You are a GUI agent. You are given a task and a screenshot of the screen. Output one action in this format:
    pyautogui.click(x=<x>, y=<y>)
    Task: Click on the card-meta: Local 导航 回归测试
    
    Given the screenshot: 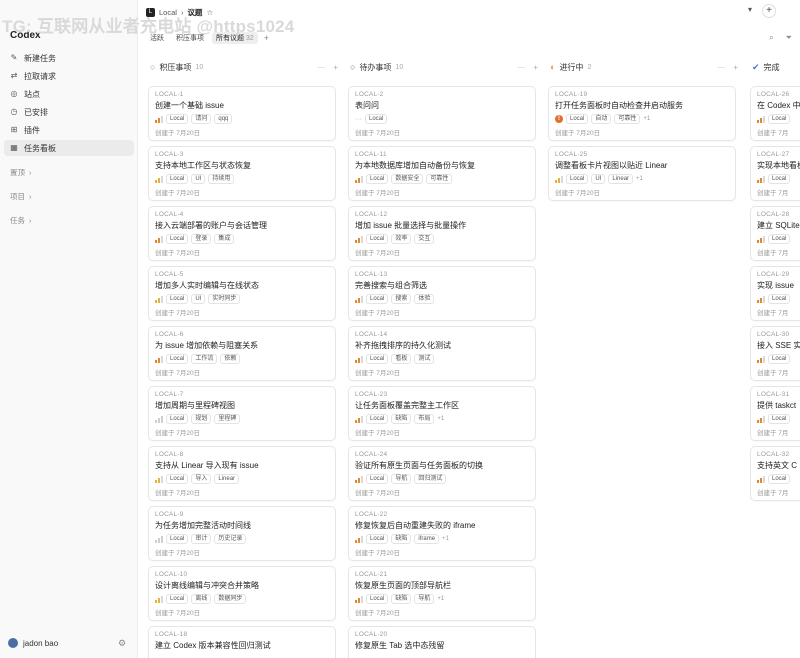 What is the action you would take?
    pyautogui.click(x=442, y=479)
    